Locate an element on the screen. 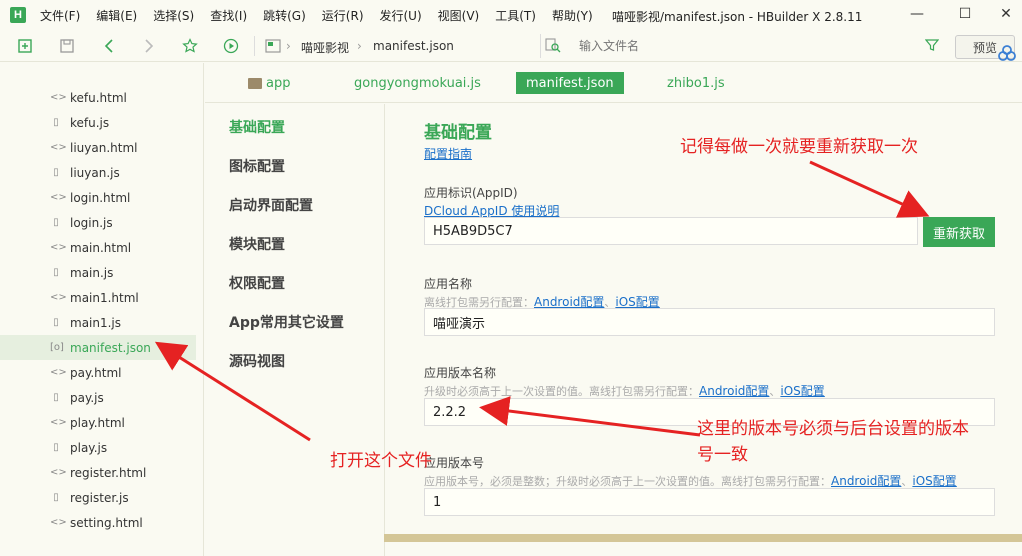 This screenshot has width=1022, height=556. arrow-to-refetch-button is located at coordinates (869, 189).